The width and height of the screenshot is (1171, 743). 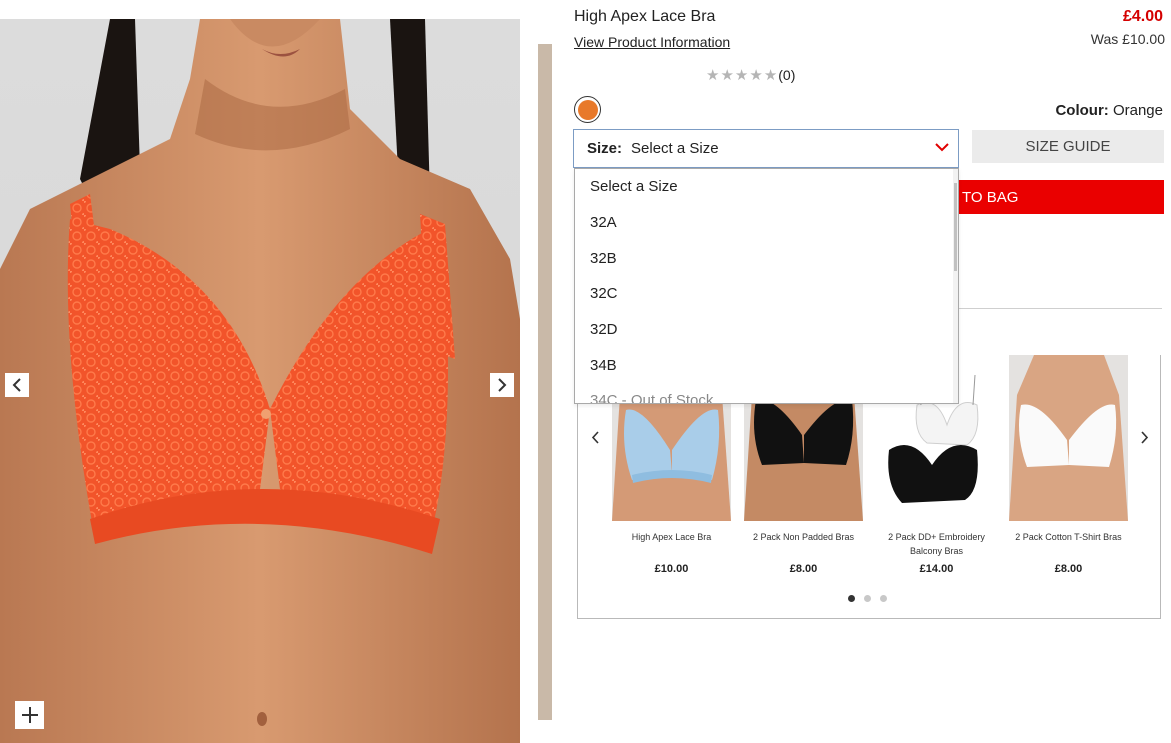 I want to click on carousel-card: 2 Pack Cotton T-Shirt Bras £8.00, so click(x=1068, y=465).